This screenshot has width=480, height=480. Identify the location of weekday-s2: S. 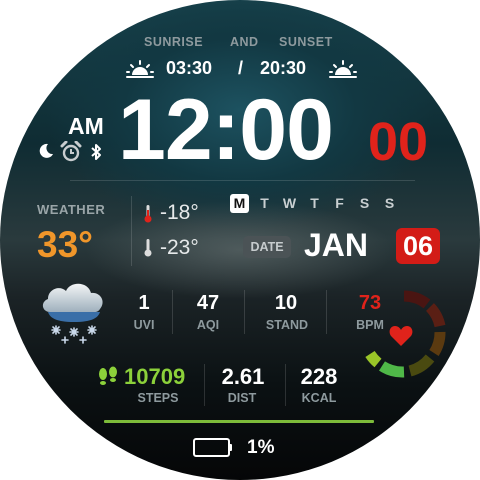
(389, 203).